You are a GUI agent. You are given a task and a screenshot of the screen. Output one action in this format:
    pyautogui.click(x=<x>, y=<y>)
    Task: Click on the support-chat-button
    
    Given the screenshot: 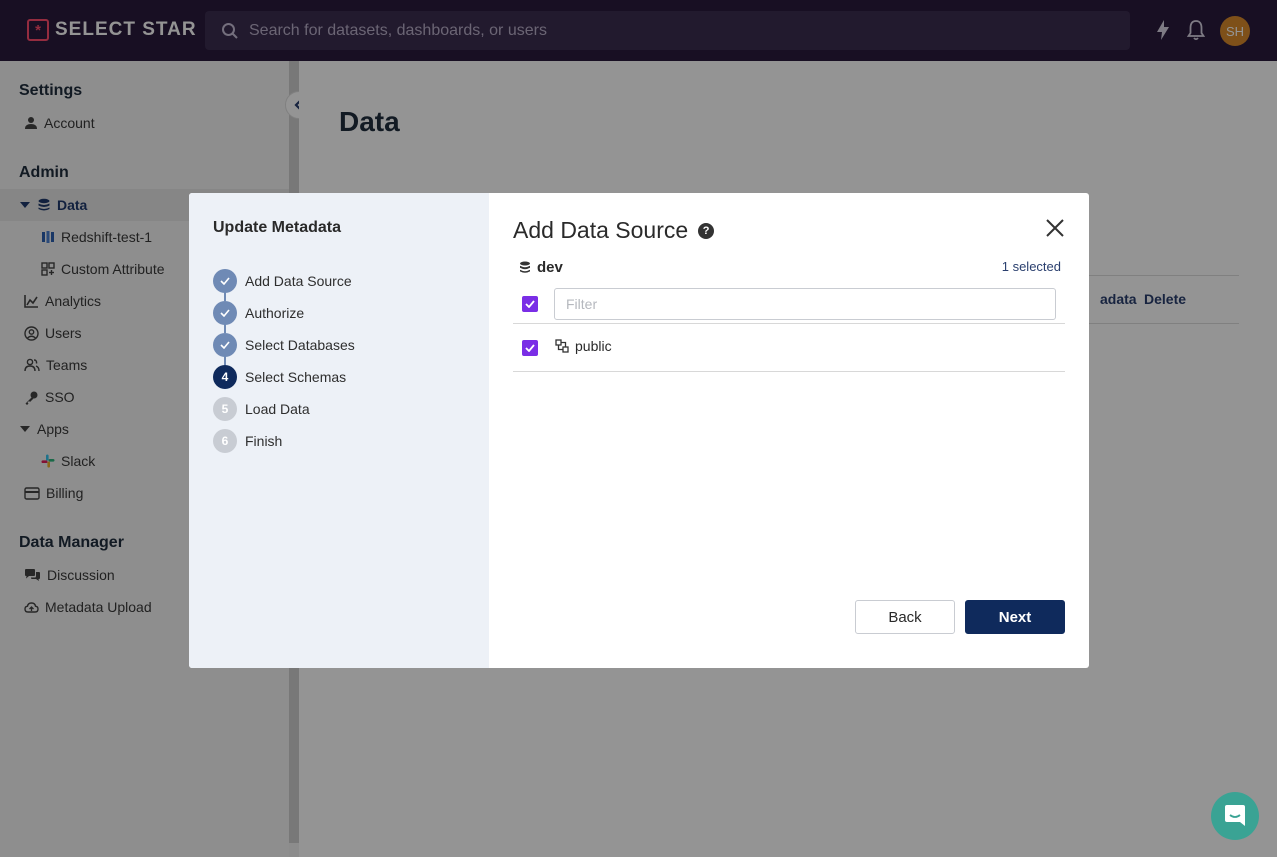 What is the action you would take?
    pyautogui.click(x=1235, y=816)
    